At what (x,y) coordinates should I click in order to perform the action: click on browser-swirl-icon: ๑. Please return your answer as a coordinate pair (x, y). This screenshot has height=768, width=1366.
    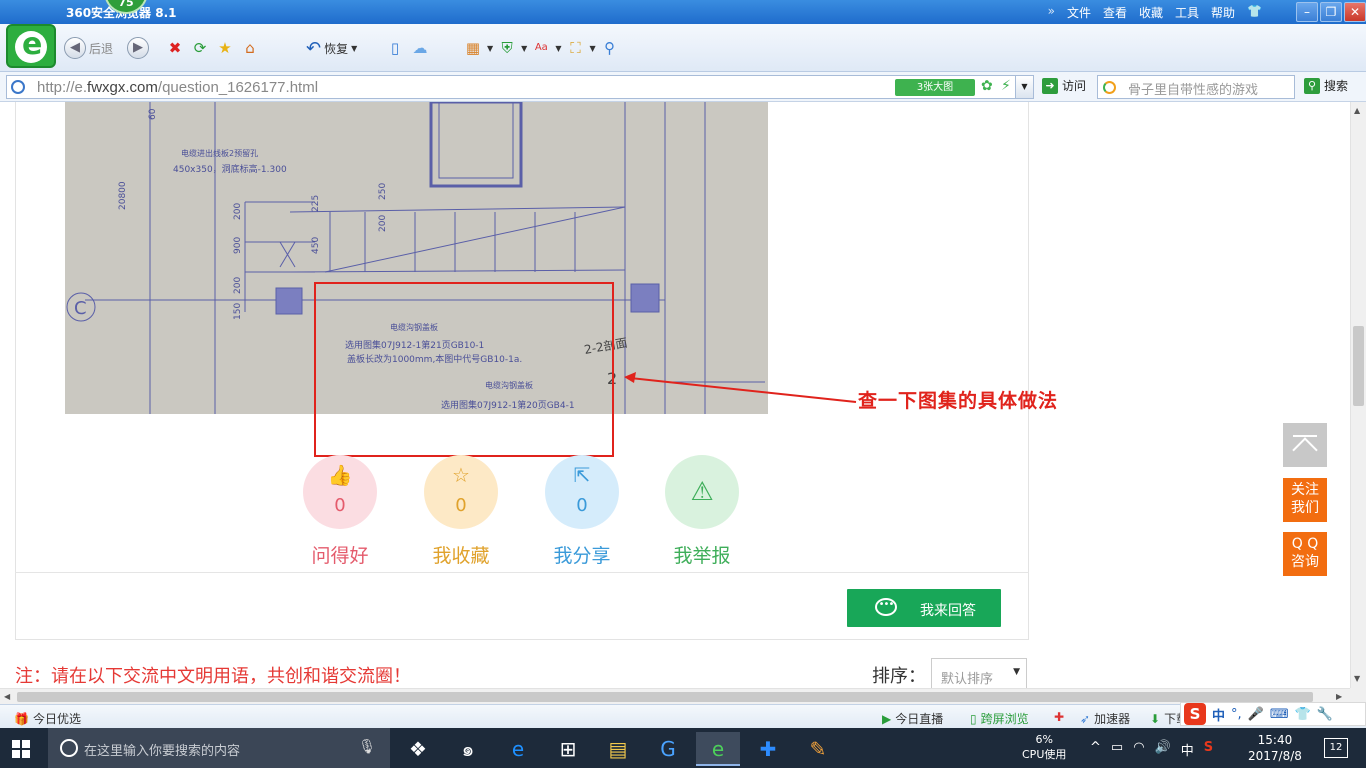
    Looking at the image, I should click on (468, 749).